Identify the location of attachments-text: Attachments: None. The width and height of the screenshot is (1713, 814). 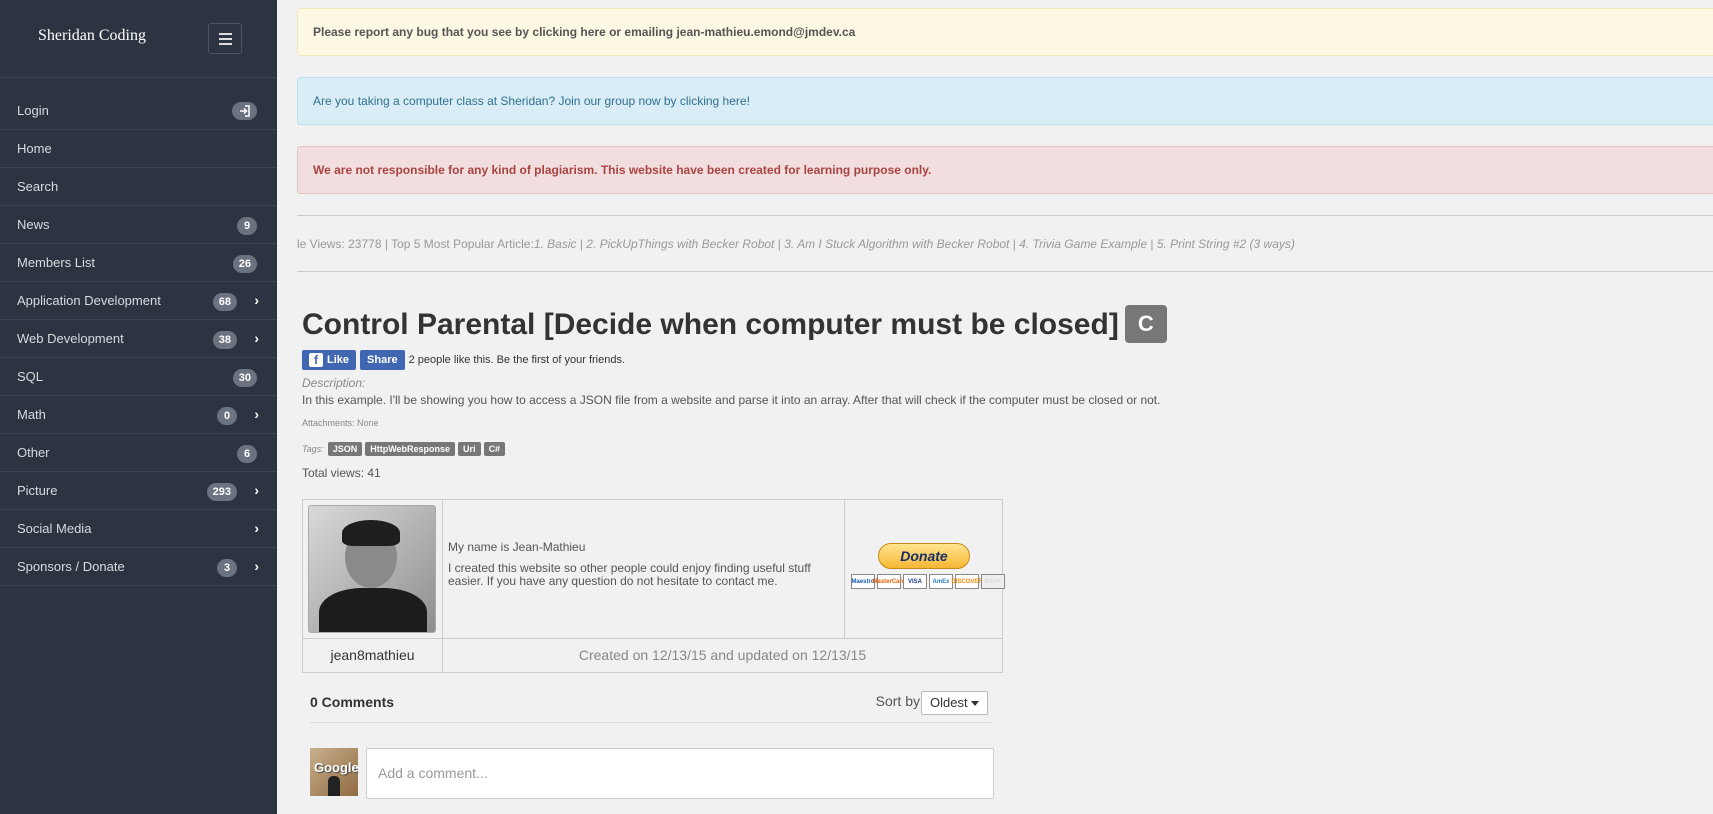
(340, 423).